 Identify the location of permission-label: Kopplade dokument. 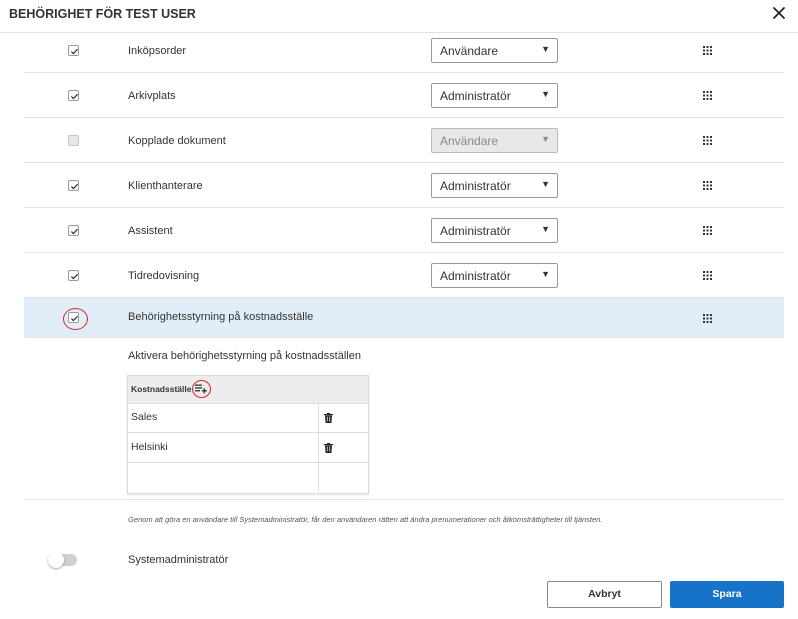
(177, 141).